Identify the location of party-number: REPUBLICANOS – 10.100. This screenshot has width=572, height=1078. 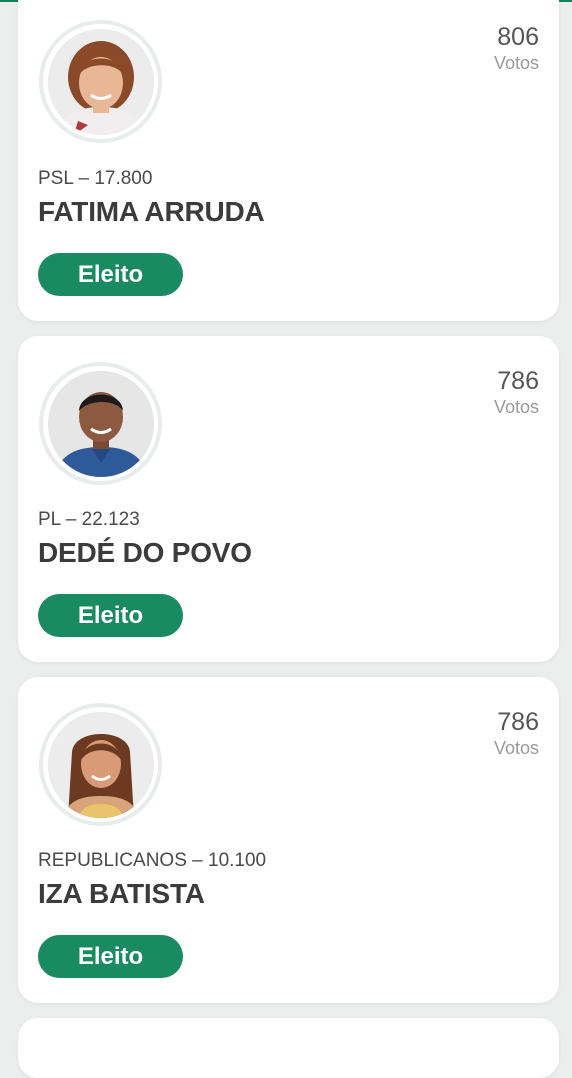
(152, 860).